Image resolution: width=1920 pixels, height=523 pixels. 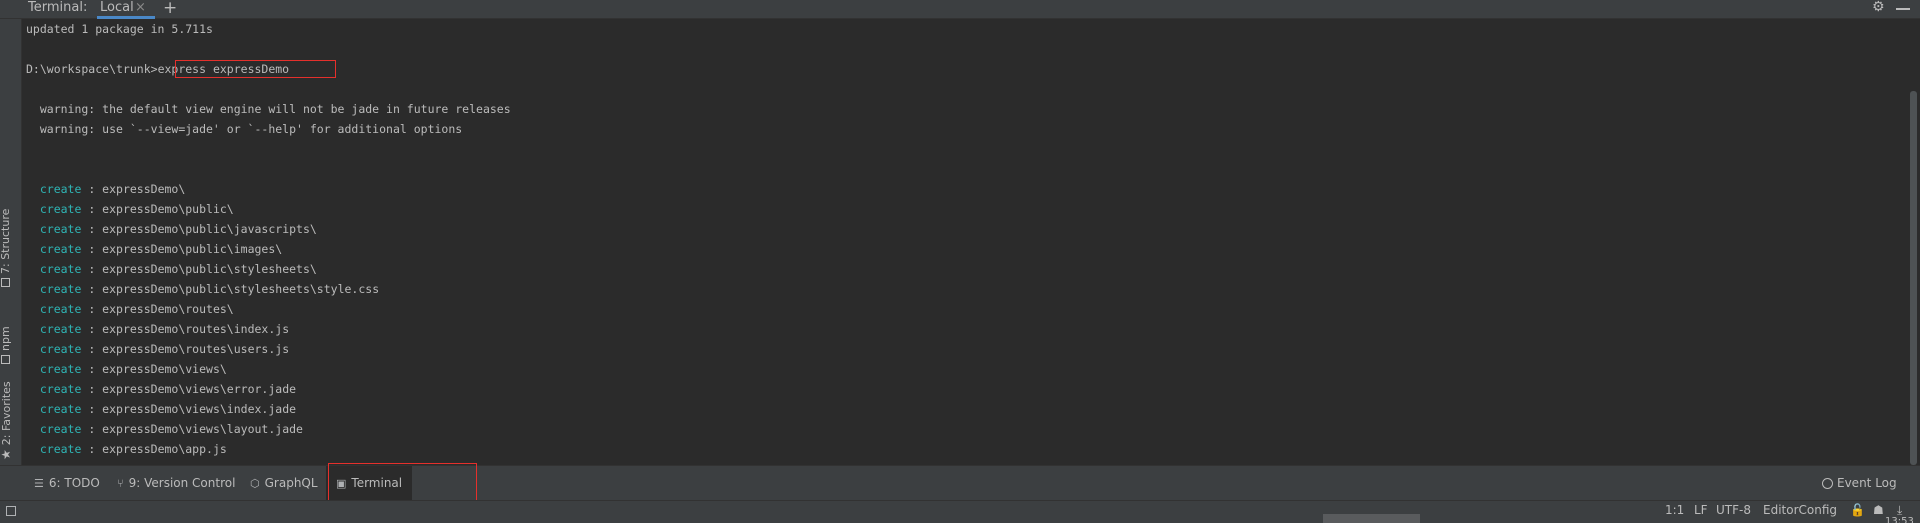 I want to click on tab-todo: ☰ 6: TODO, so click(x=67, y=483).